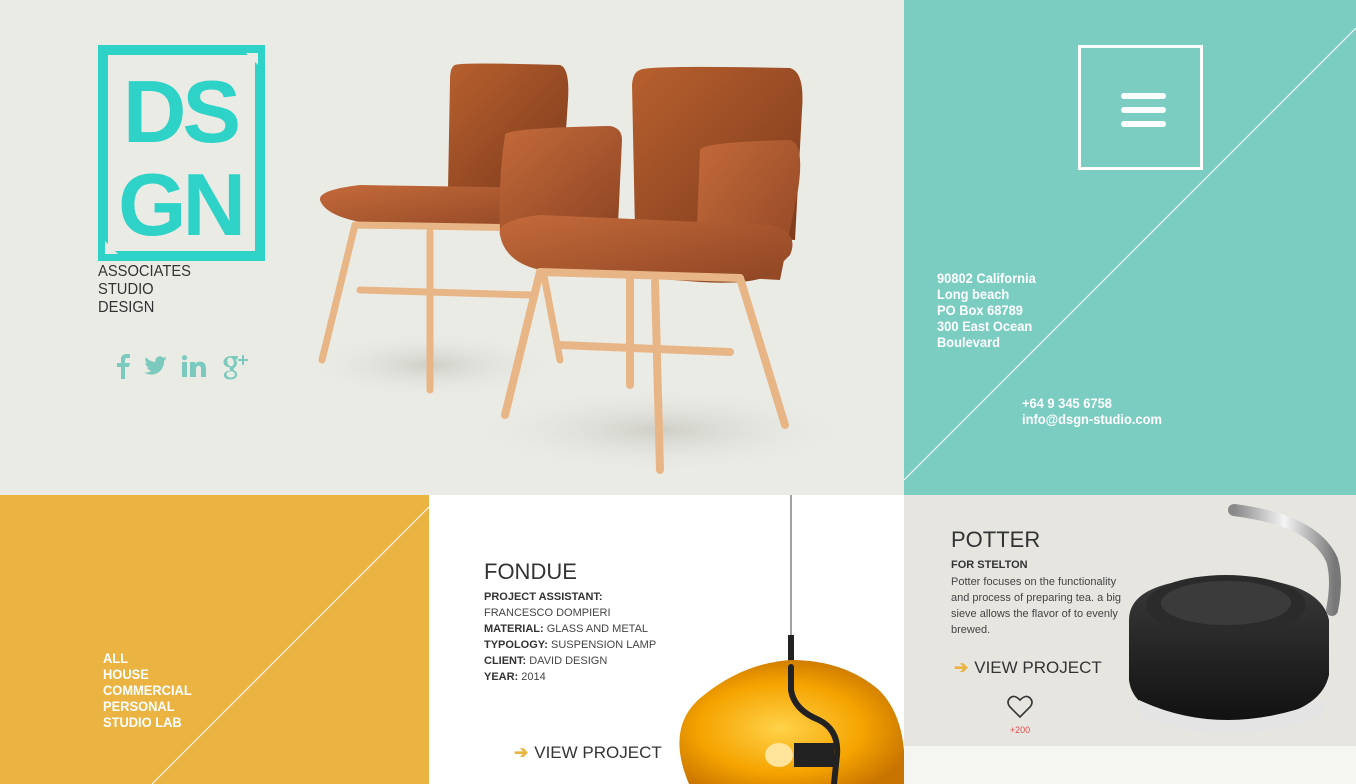 The image size is (1356, 784). What do you see at coordinates (116, 658) in the screenshot?
I see `filter-item-all-label: ALL` at bounding box center [116, 658].